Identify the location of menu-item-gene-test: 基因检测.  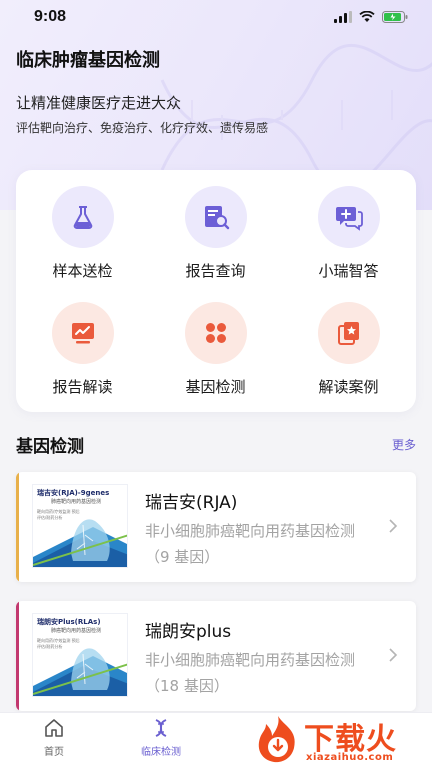
(215, 349).